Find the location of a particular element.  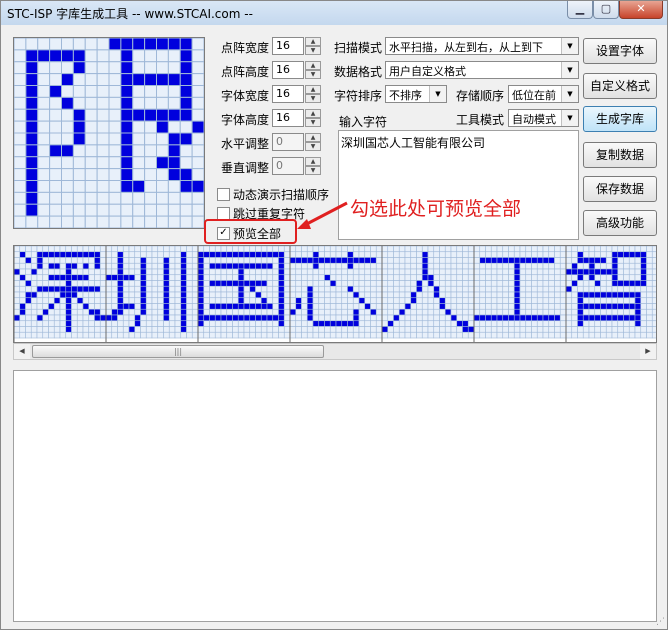

gen-lib-button: 生成字库 is located at coordinates (620, 119).